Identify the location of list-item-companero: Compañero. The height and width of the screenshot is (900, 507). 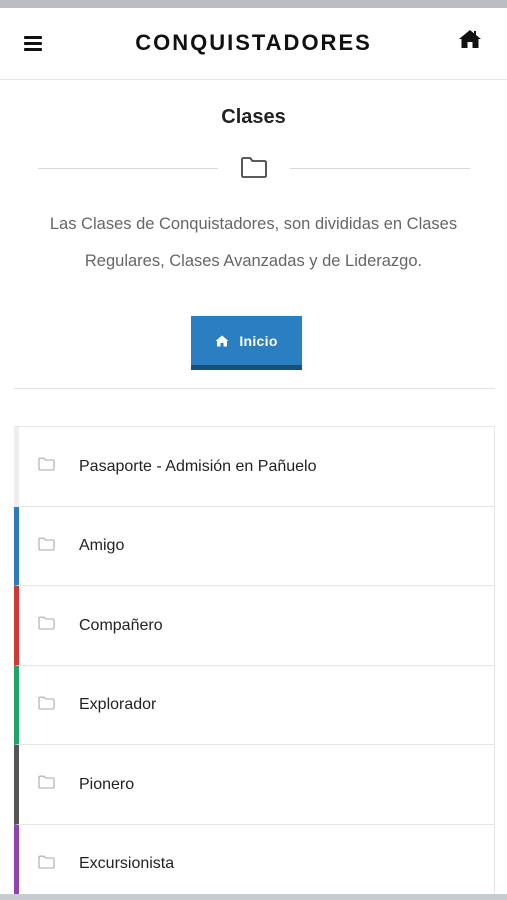
(254, 626).